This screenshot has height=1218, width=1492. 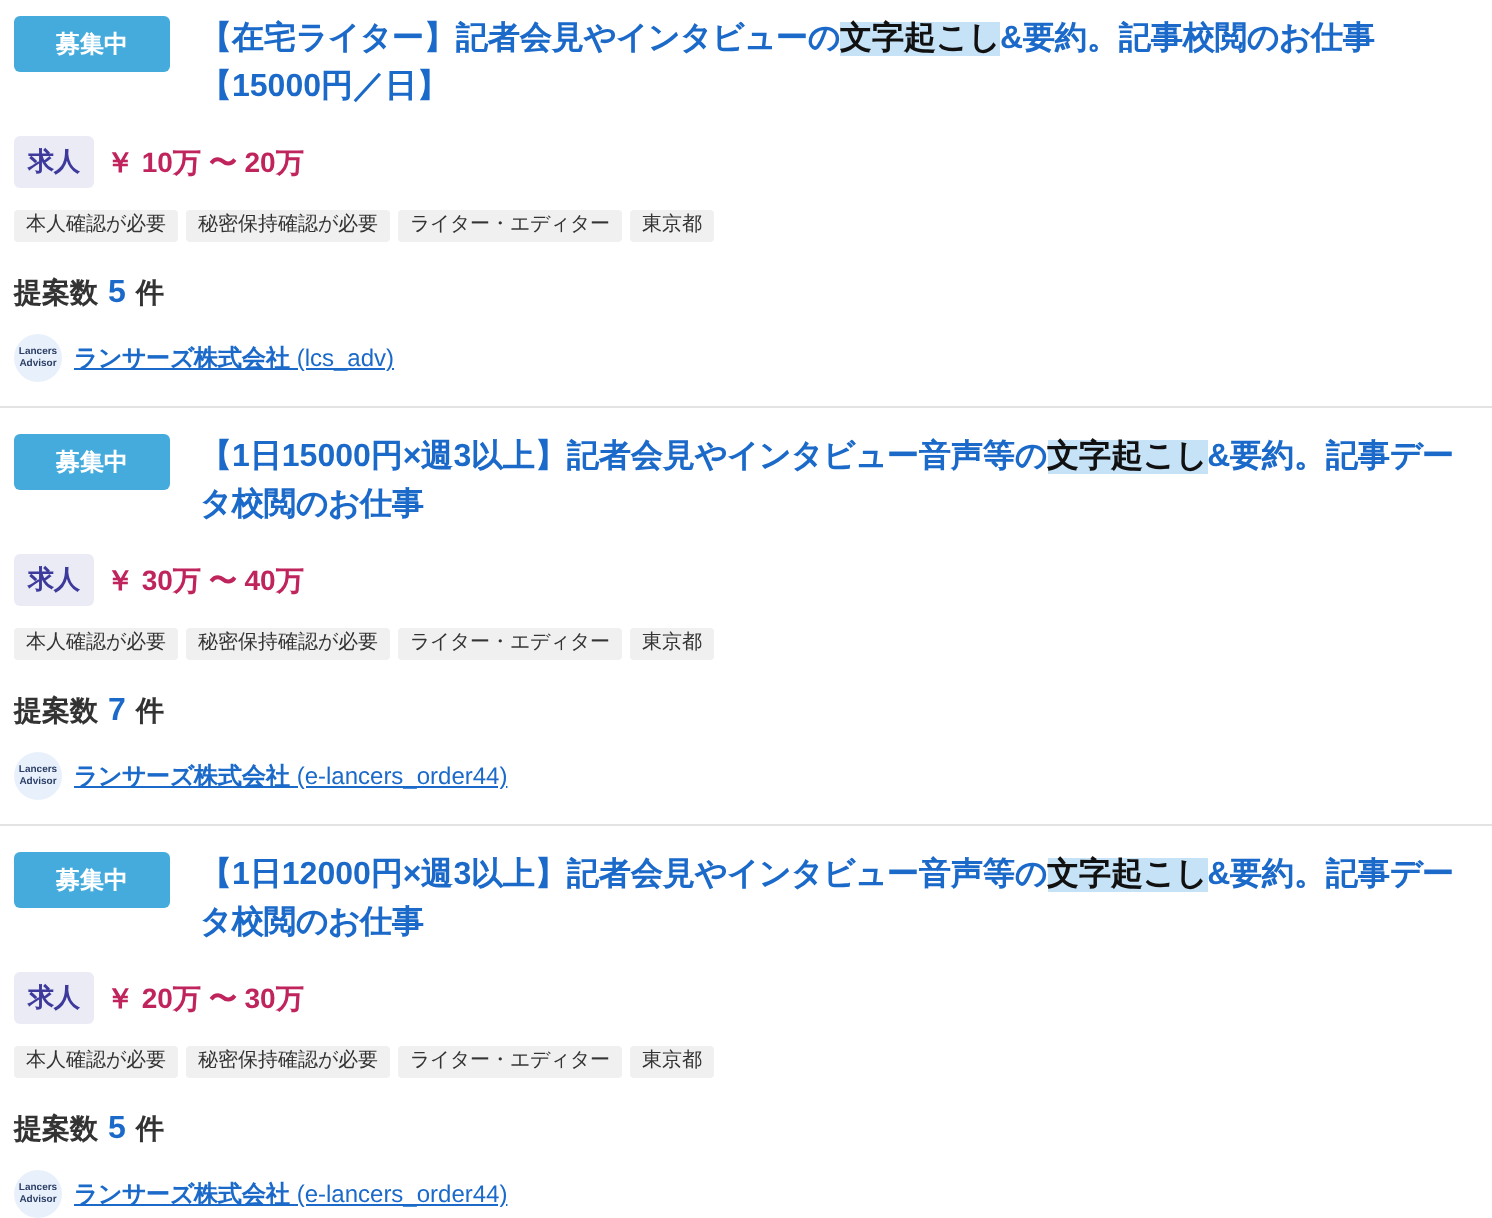 What do you see at coordinates (205, 162) in the screenshot?
I see `salary-range: ￥ 10万 〜 20万` at bounding box center [205, 162].